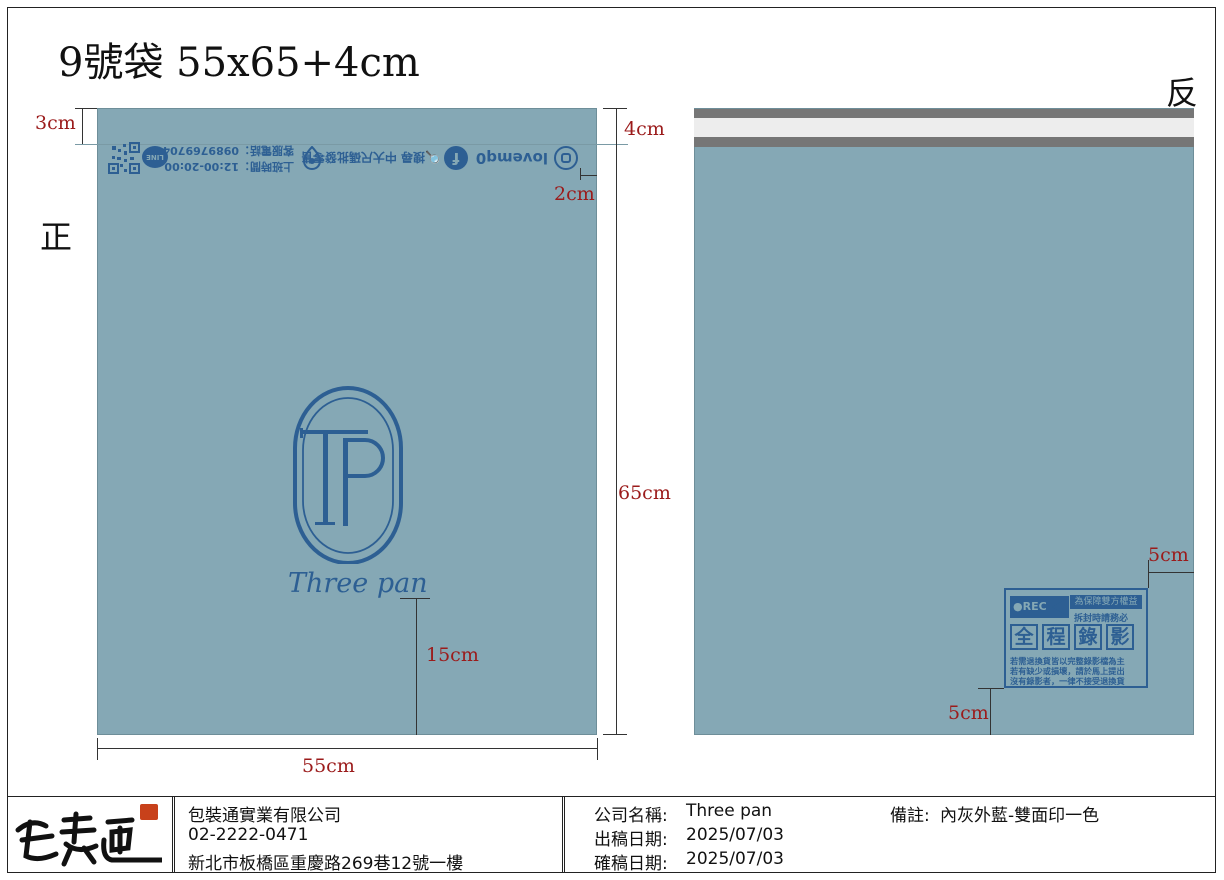  Describe the element at coordinates (55, 123) in the screenshot. I see `dim-top-flap: 3cm` at that location.